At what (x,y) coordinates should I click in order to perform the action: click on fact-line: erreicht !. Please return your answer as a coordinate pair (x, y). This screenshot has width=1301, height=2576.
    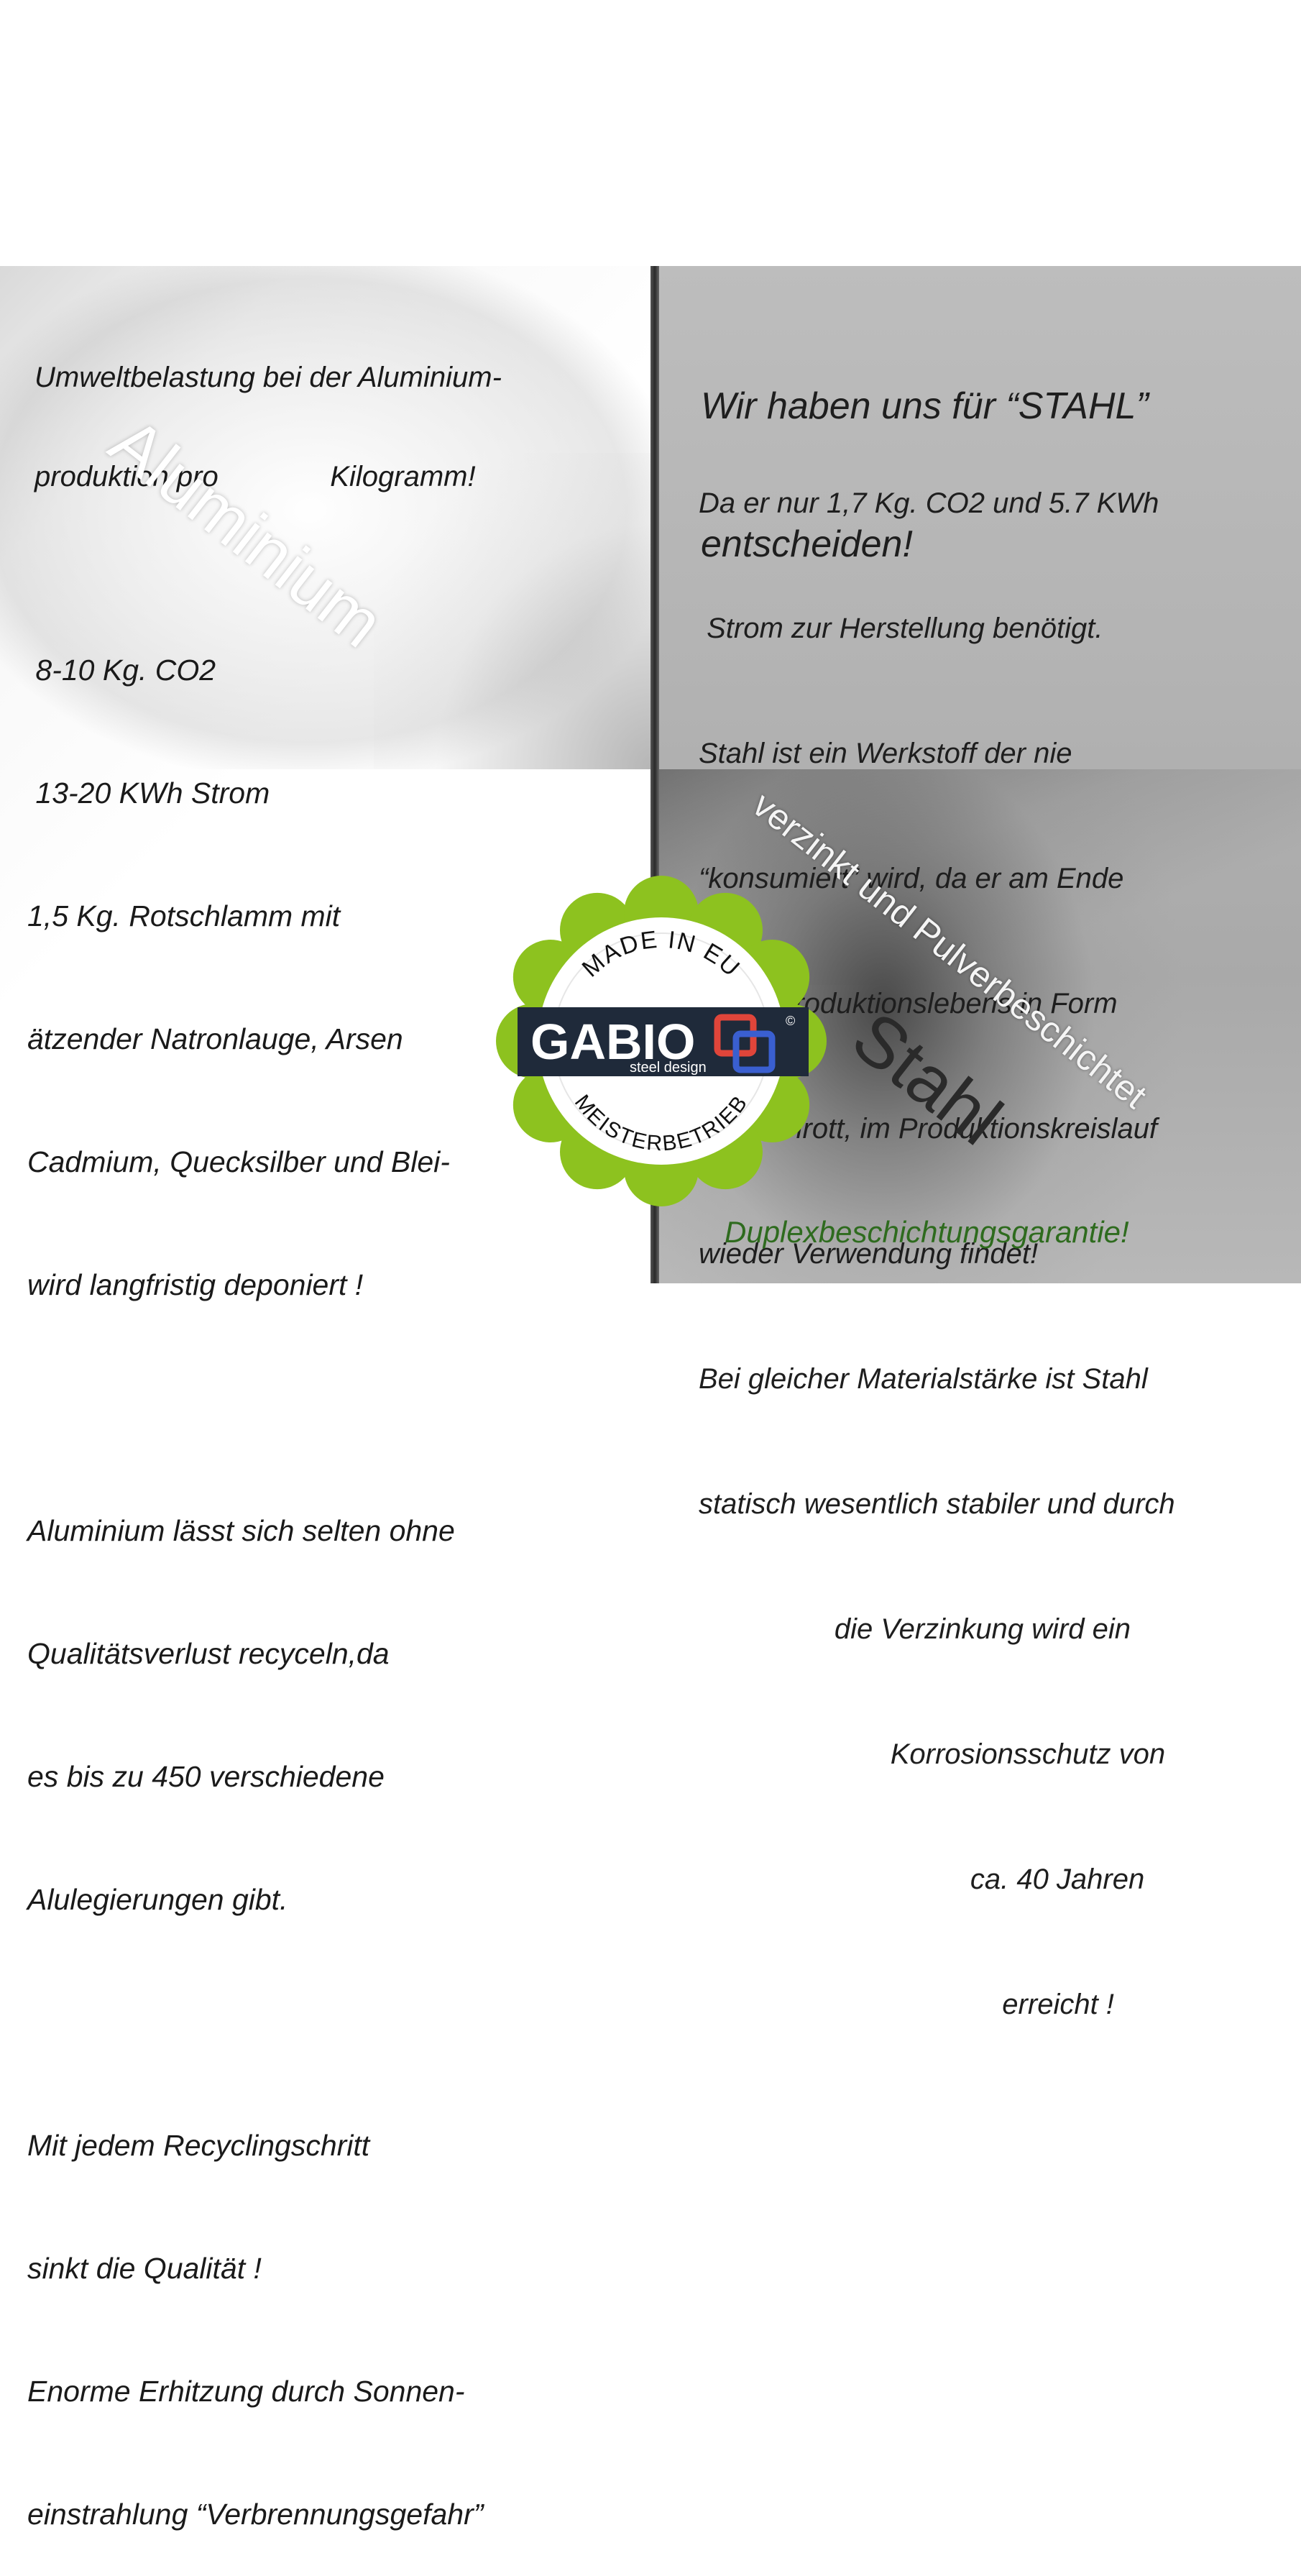
    Looking at the image, I should click on (906, 2005).